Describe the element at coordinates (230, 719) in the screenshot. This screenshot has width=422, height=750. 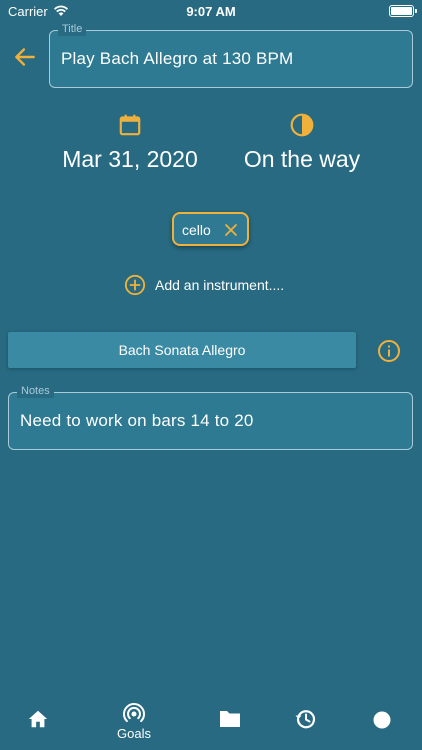
I see `folder-icon` at that location.